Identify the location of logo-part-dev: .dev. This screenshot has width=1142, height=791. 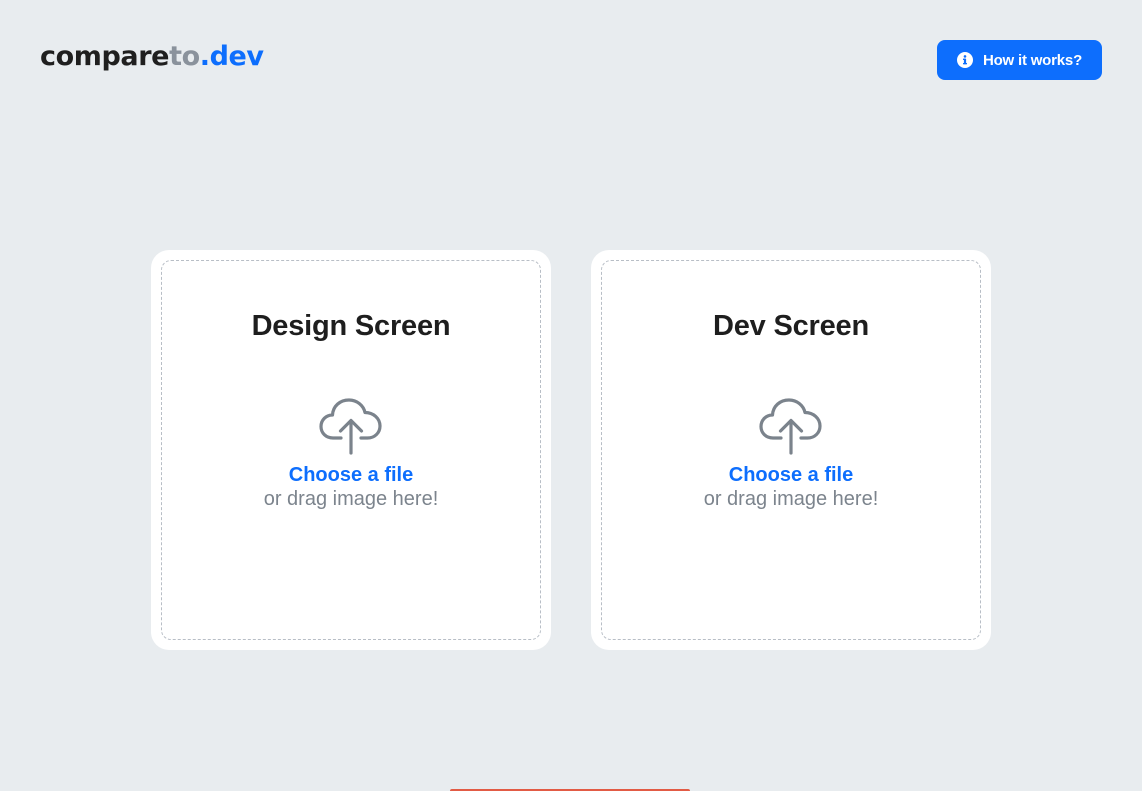
(231, 56).